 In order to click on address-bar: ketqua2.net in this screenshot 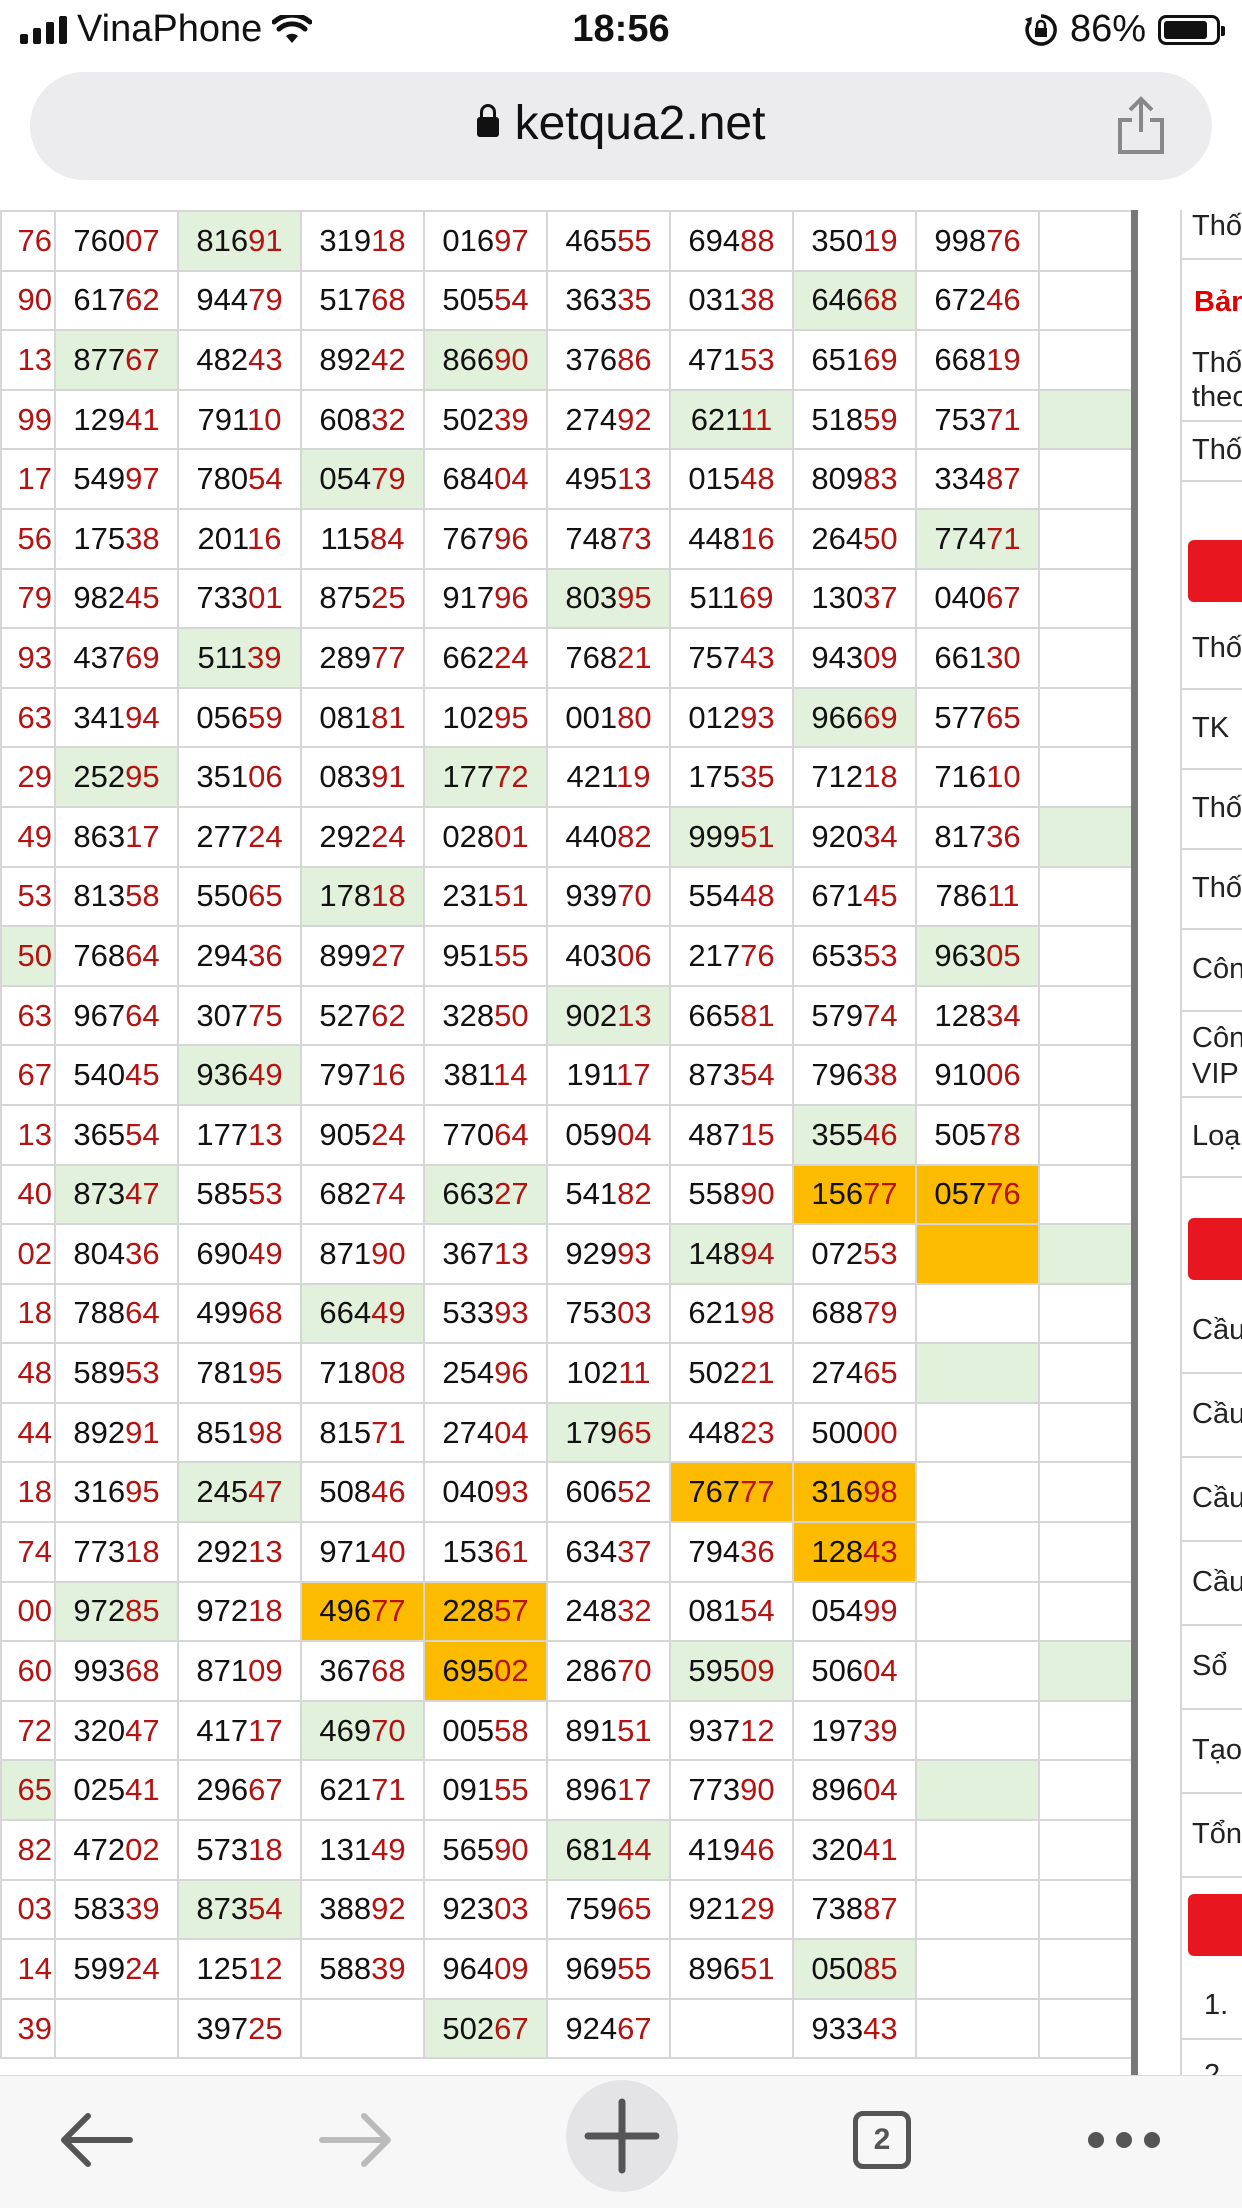, I will do `click(621, 126)`.